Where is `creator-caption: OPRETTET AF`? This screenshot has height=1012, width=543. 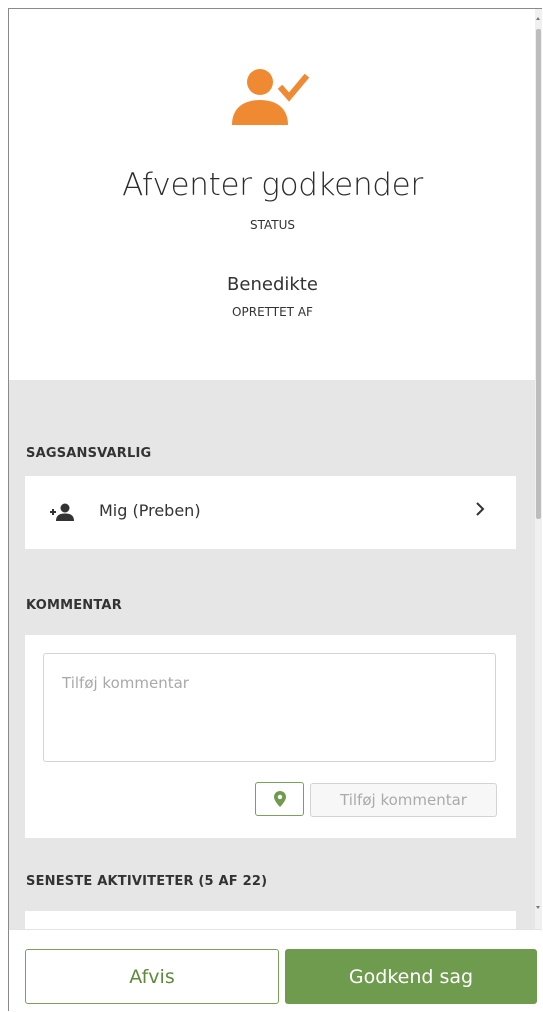 creator-caption: OPRETTET AF is located at coordinates (272, 312).